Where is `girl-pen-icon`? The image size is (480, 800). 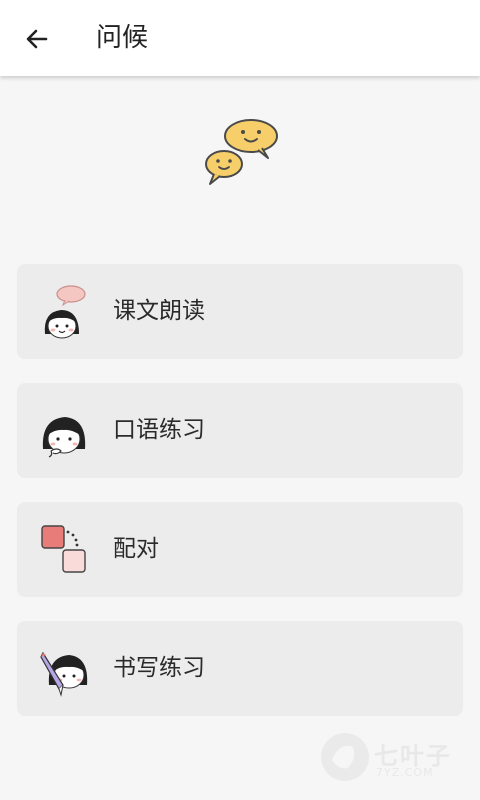
girl-pen-icon is located at coordinates (64, 674).